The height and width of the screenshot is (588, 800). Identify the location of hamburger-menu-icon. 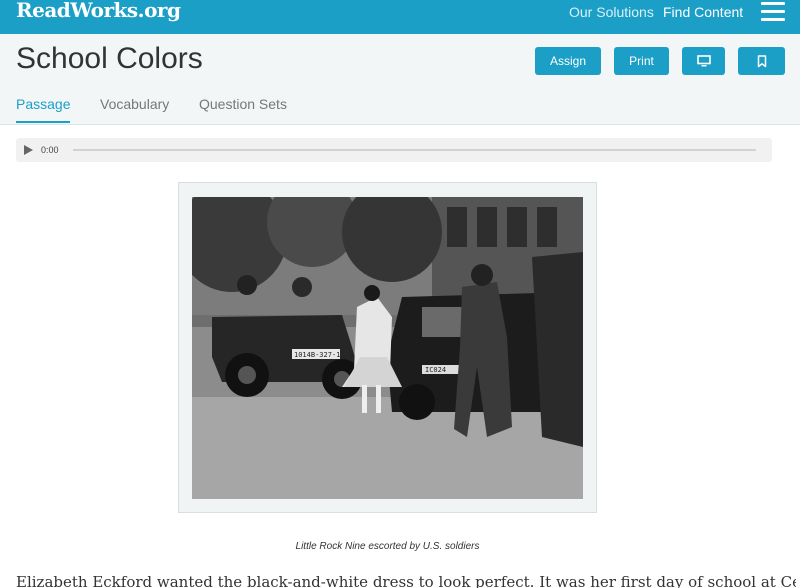
(773, 12).